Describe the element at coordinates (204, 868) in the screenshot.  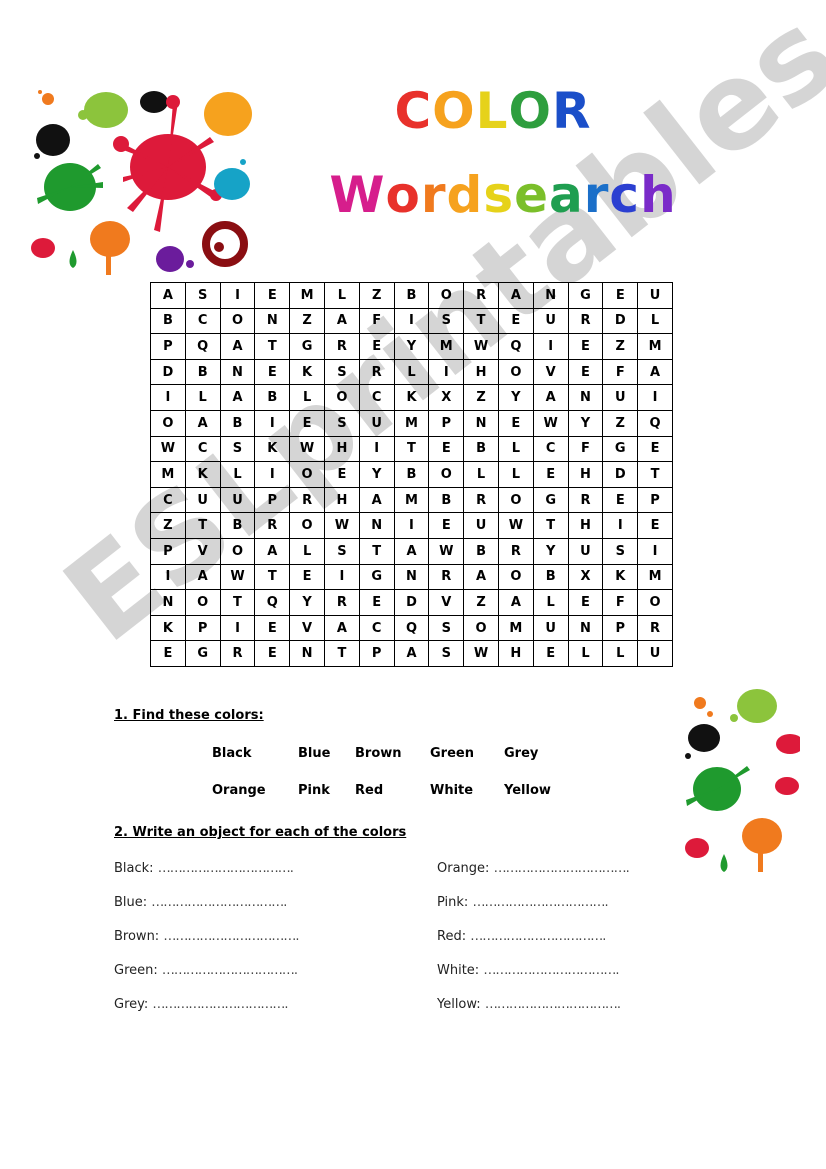
I see `answer-line: Black: …………………………….` at that location.